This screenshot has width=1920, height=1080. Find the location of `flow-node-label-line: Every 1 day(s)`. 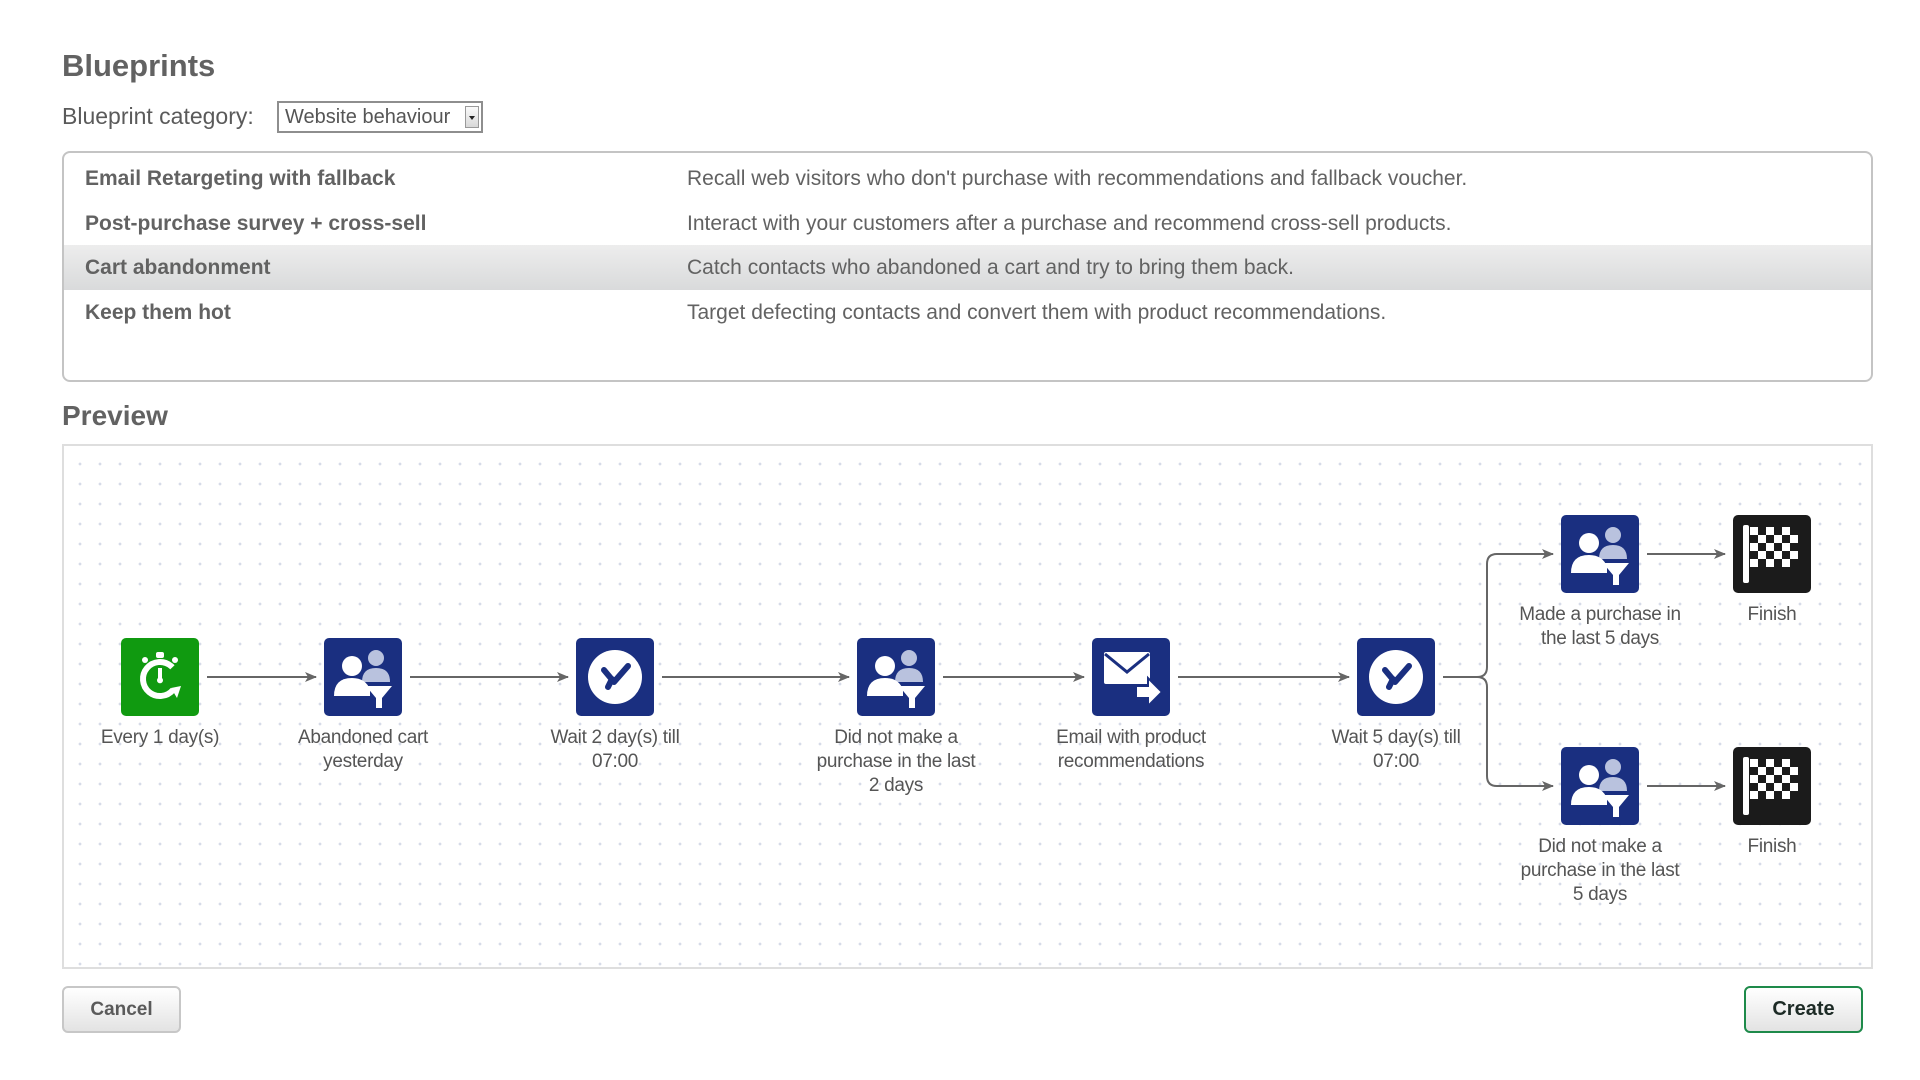

flow-node-label-line: Every 1 day(s) is located at coordinates (160, 737).